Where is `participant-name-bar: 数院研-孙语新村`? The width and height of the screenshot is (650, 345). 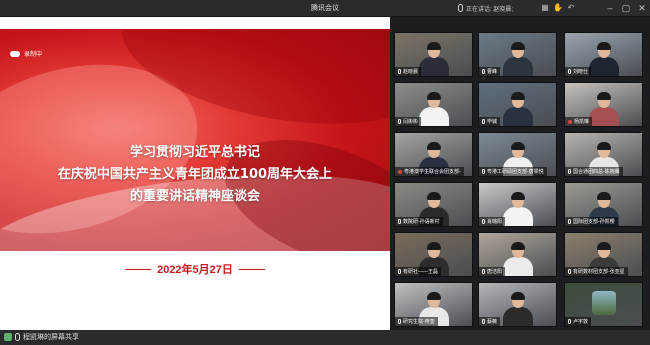
participant-name-bar: 数院研-孙语新村 is located at coordinates (419, 221).